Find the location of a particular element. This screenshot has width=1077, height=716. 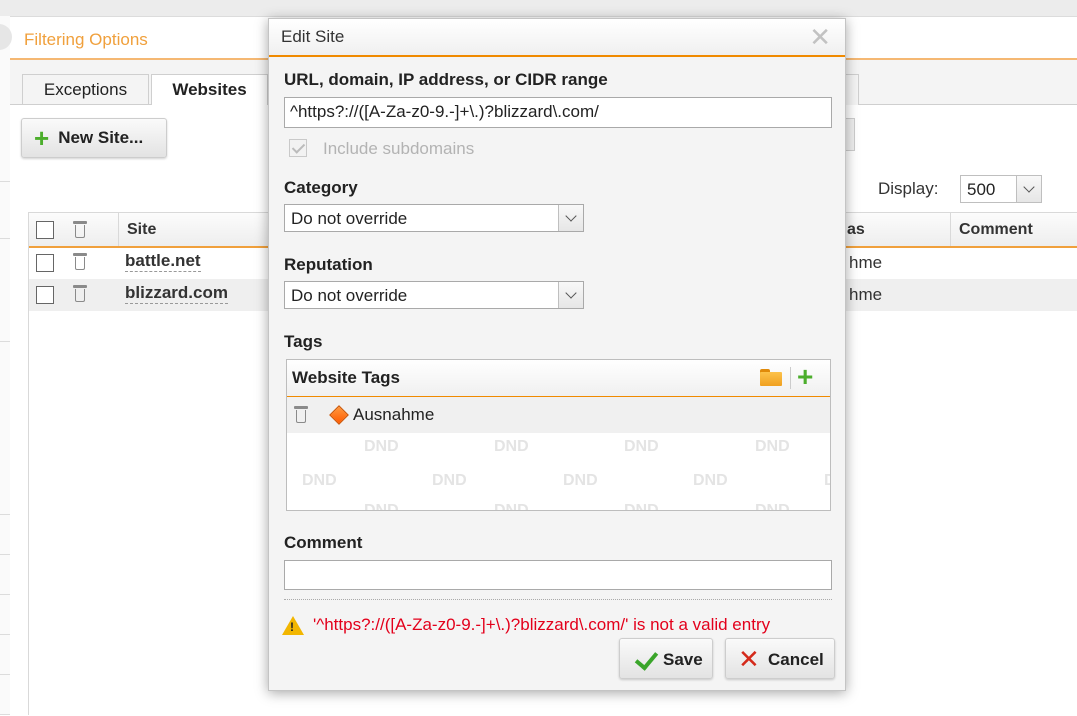

site-link: blizzard.com is located at coordinates (176, 293).